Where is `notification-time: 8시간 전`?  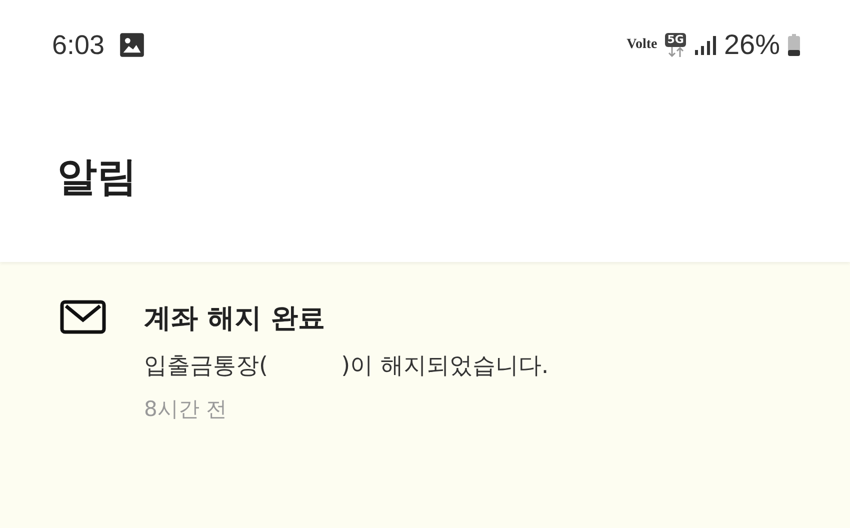 notification-time: 8시간 전 is located at coordinates (186, 409).